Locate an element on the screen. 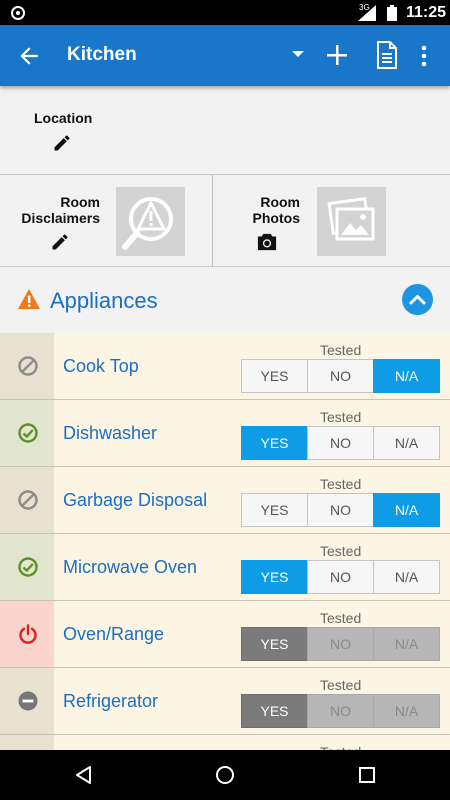 This screenshot has width=450, height=800. nav-home-icon is located at coordinates (225, 775).